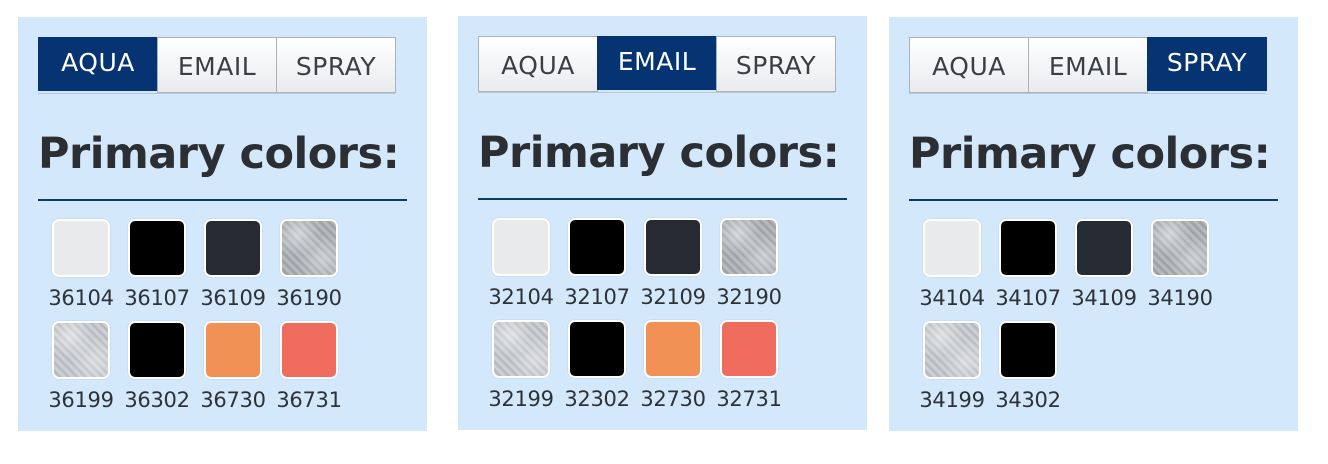 This screenshot has width=1328, height=464. Describe the element at coordinates (309, 400) in the screenshot. I see `swatch-code: 36731` at that location.